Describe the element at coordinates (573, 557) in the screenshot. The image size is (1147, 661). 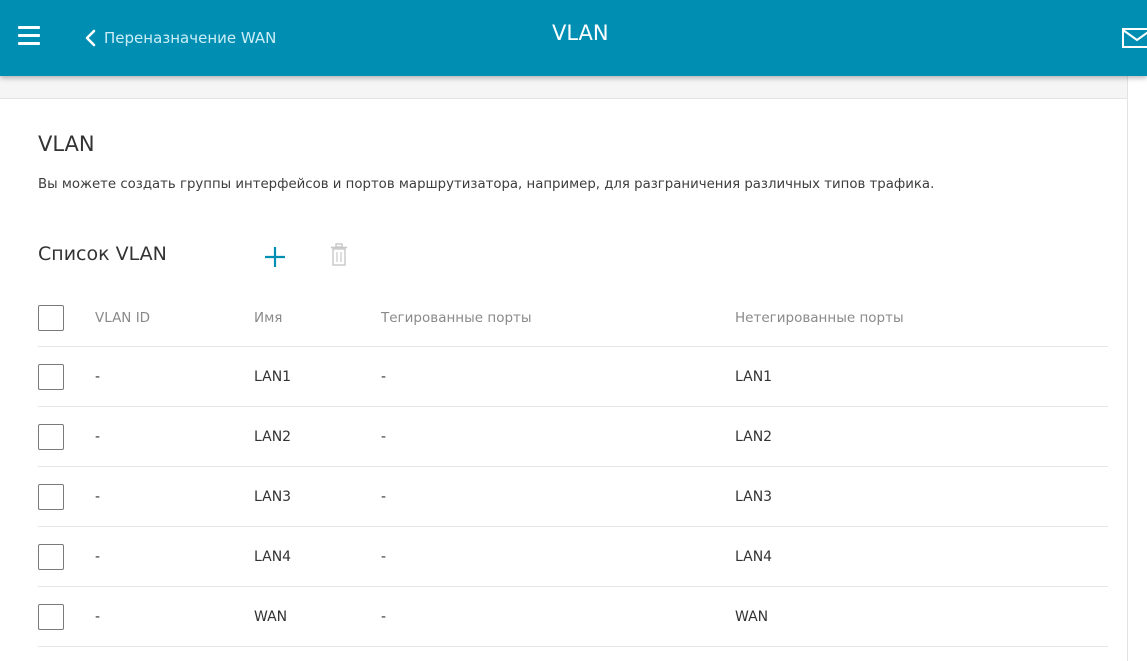
I see `table-row: - LAN4 - LAN4` at that location.